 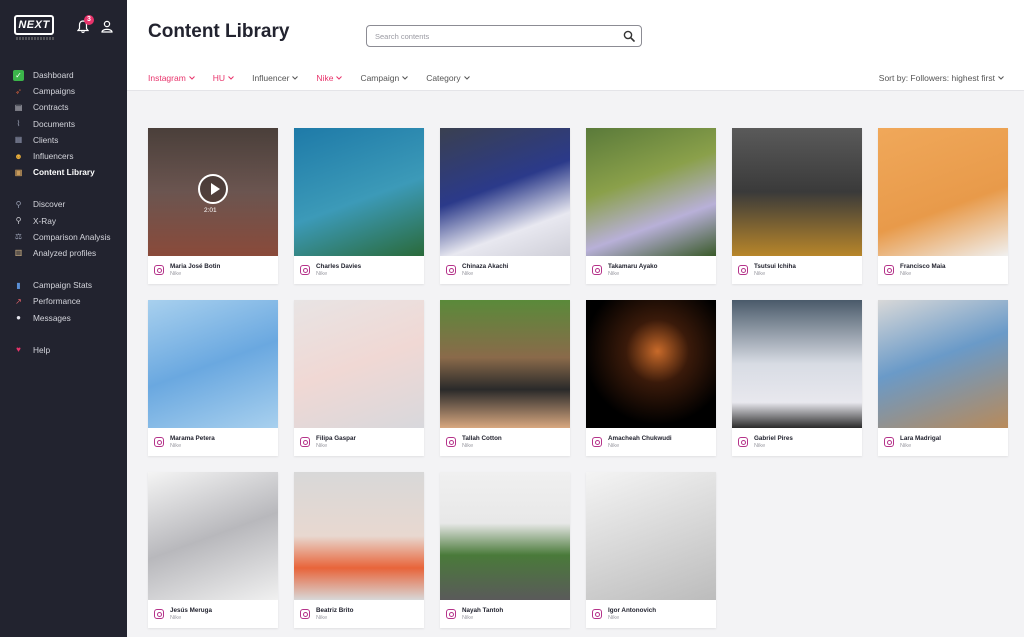 What do you see at coordinates (52, 317) in the screenshot?
I see `sidebar-item-label: Messages` at bounding box center [52, 317].